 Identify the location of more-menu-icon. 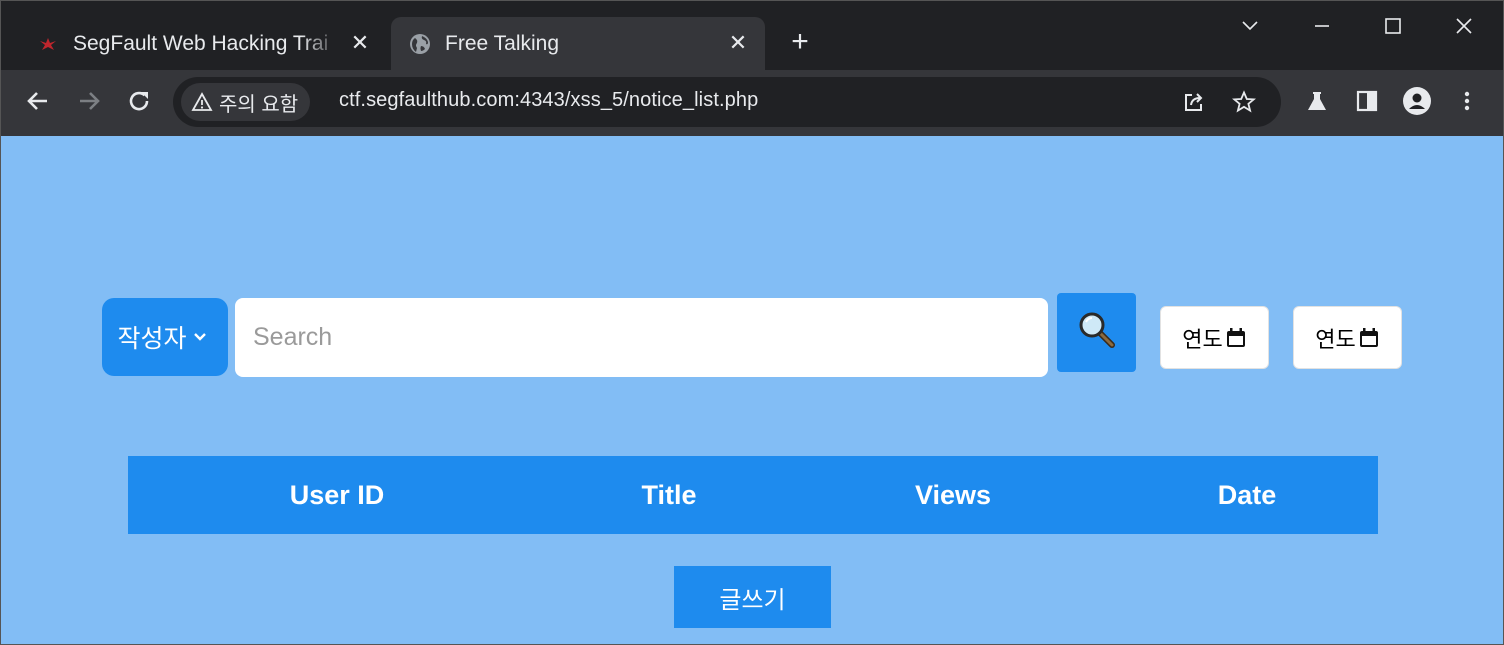
(1467, 101).